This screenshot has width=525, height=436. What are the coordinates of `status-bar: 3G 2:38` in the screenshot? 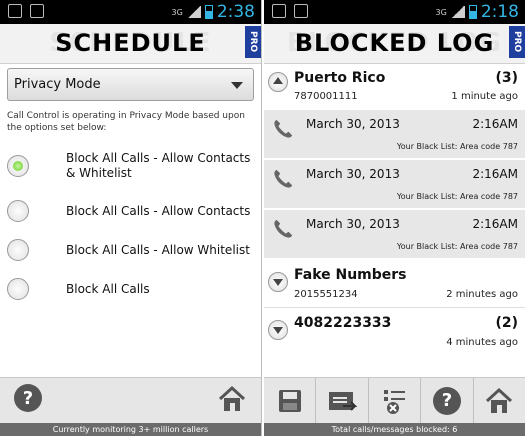 It's located at (130, 12).